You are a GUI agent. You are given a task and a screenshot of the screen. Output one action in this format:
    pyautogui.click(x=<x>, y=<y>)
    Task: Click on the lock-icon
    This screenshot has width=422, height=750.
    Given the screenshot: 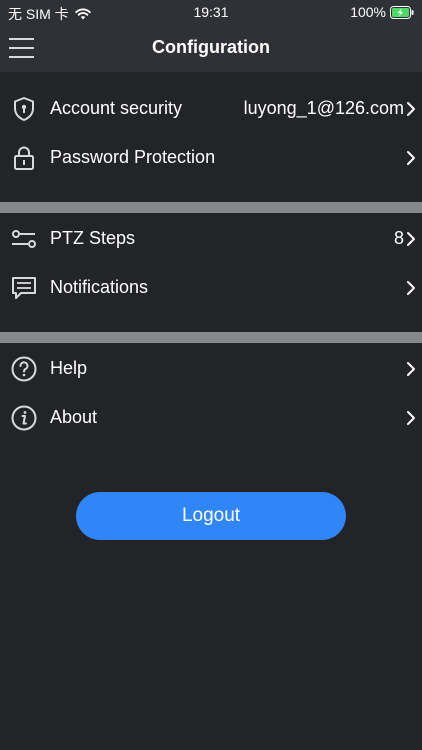 What is the action you would take?
    pyautogui.click(x=24, y=158)
    